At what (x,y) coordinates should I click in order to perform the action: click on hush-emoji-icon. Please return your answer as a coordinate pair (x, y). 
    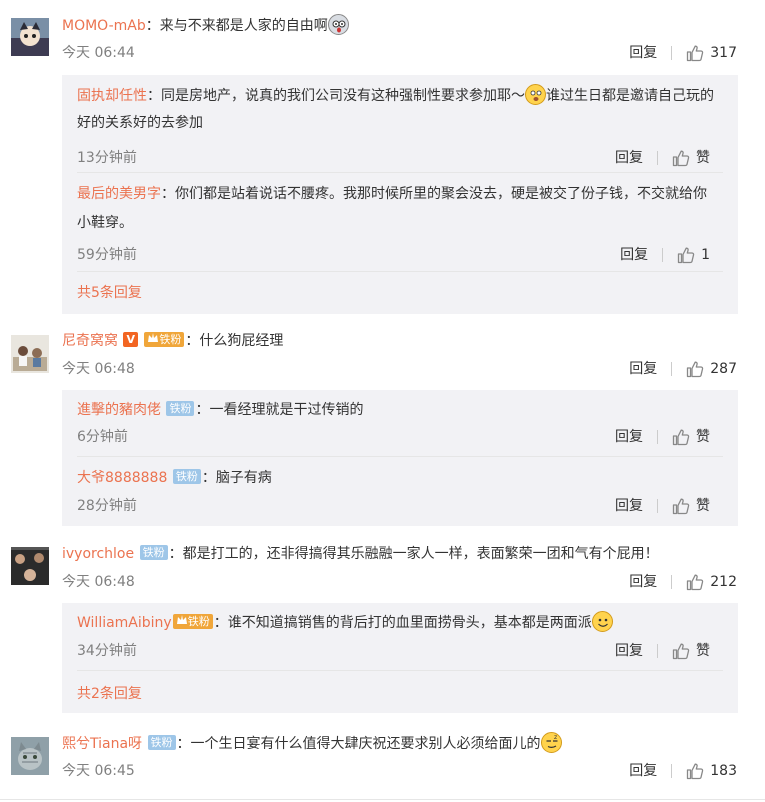
    Looking at the image, I should click on (535, 94).